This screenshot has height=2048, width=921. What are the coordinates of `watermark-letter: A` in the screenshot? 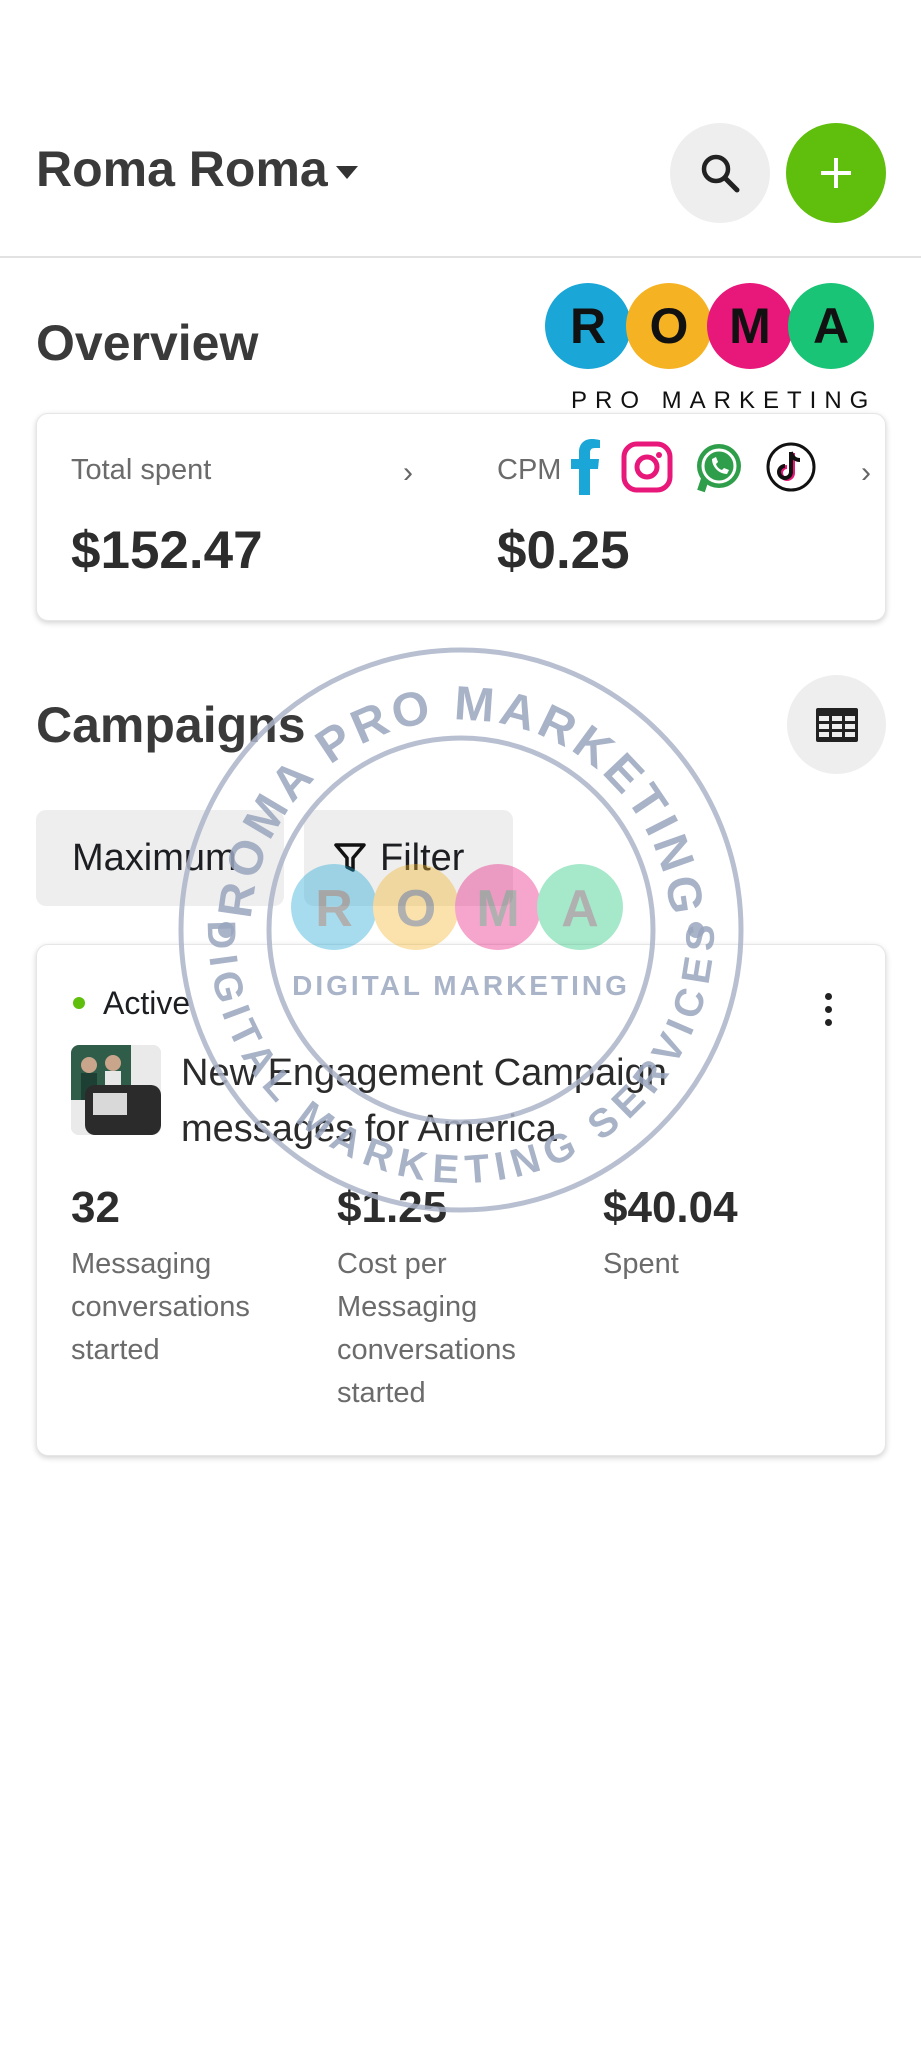 It's located at (580, 909).